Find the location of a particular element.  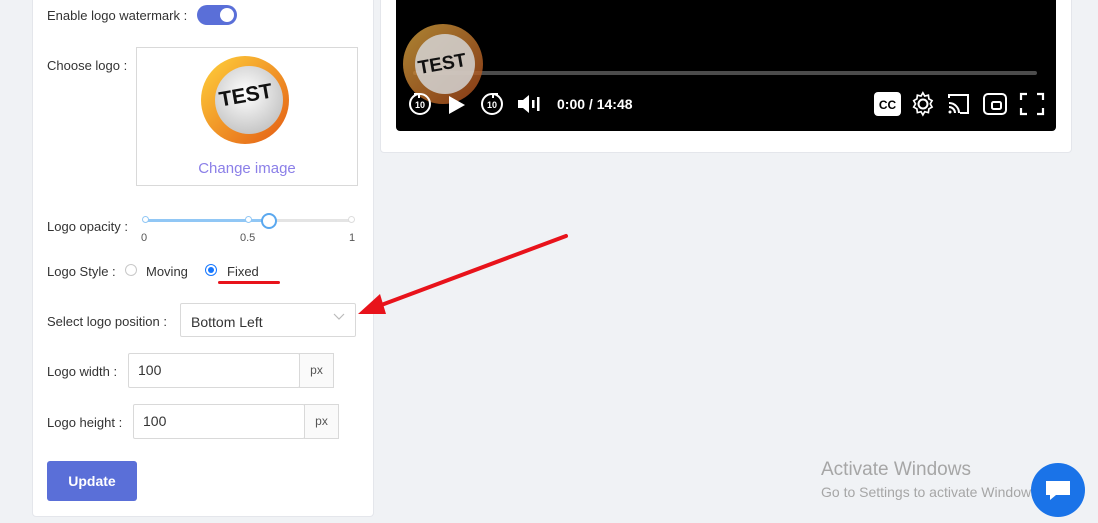

annotation-underline is located at coordinates (249, 282).